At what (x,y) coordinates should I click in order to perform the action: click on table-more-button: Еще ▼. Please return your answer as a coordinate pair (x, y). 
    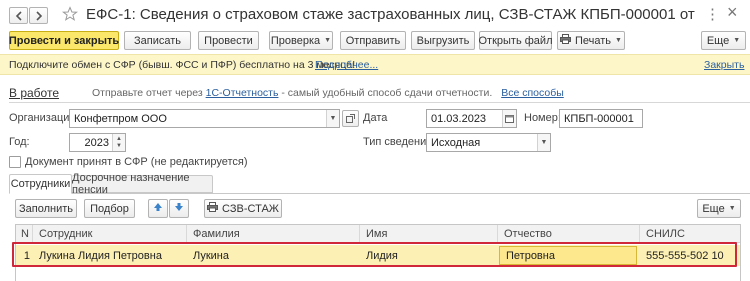
    Looking at the image, I should click on (719, 208).